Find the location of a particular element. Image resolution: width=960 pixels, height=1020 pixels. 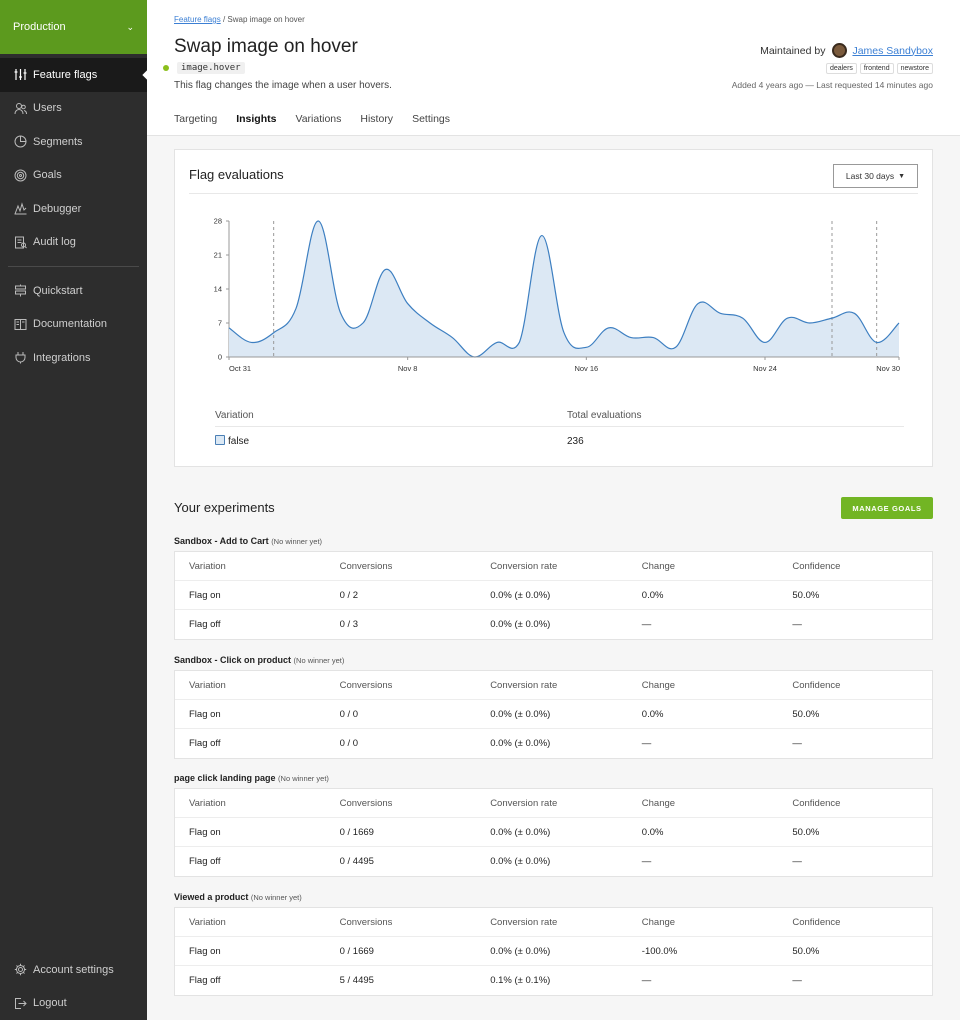

sidebar-item-documentation: Documentation is located at coordinates (73, 325).